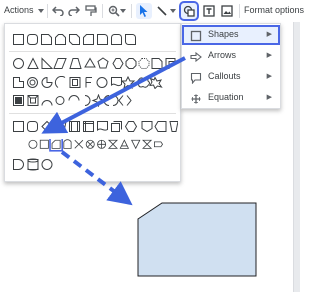 The height and width of the screenshot is (292, 320). I want to click on arrow-icon, so click(196, 56).